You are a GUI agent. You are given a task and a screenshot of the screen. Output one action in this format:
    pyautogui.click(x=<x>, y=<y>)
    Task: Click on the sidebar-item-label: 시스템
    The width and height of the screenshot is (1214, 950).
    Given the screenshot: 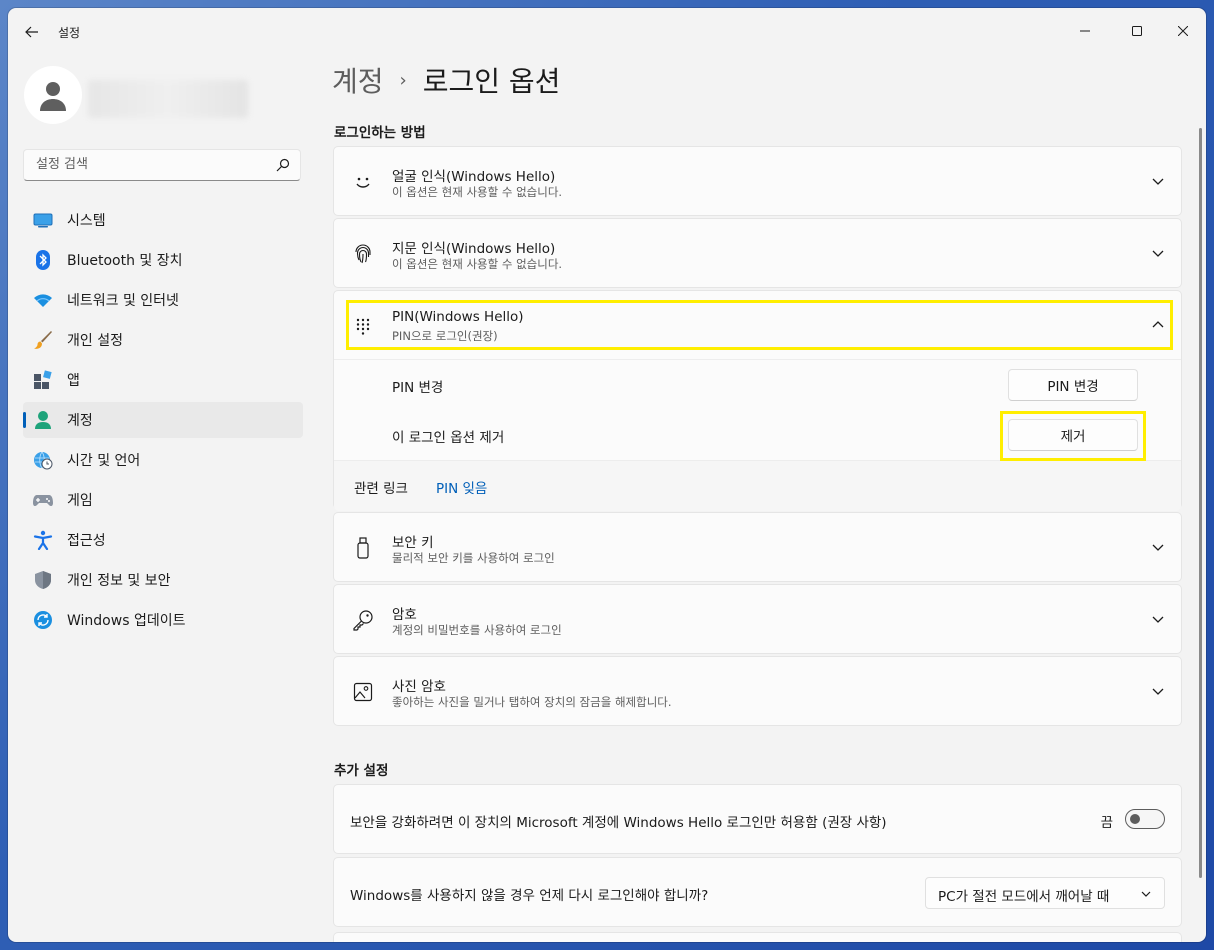 What is the action you would take?
    pyautogui.click(x=86, y=221)
    